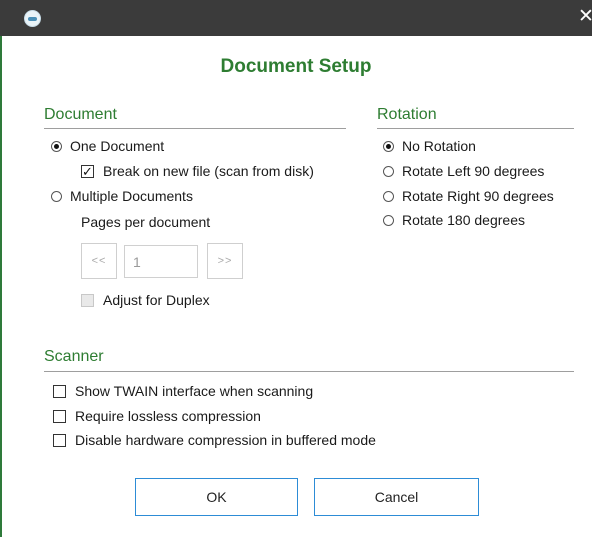 The image size is (592, 537). I want to click on ok-button: OK, so click(216, 497).